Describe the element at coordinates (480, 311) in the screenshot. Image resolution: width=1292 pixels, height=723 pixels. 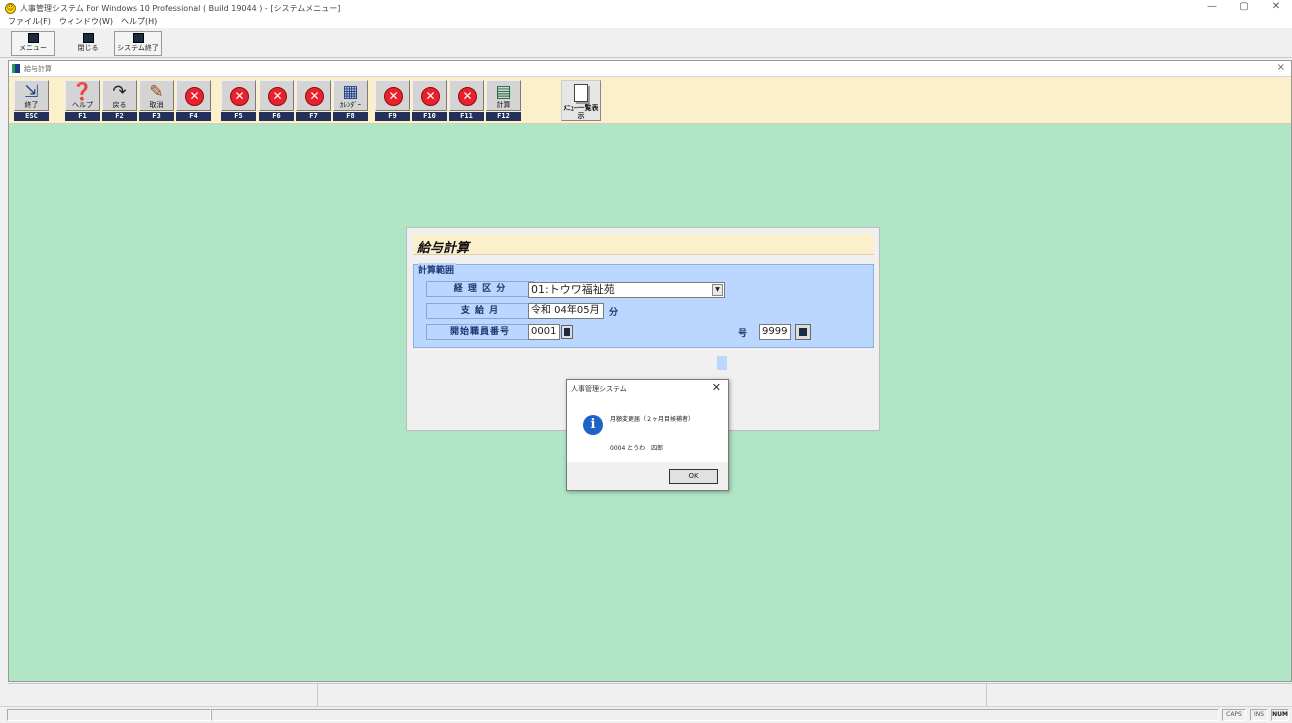
I see `pay-month-label: 支 給 月` at that location.